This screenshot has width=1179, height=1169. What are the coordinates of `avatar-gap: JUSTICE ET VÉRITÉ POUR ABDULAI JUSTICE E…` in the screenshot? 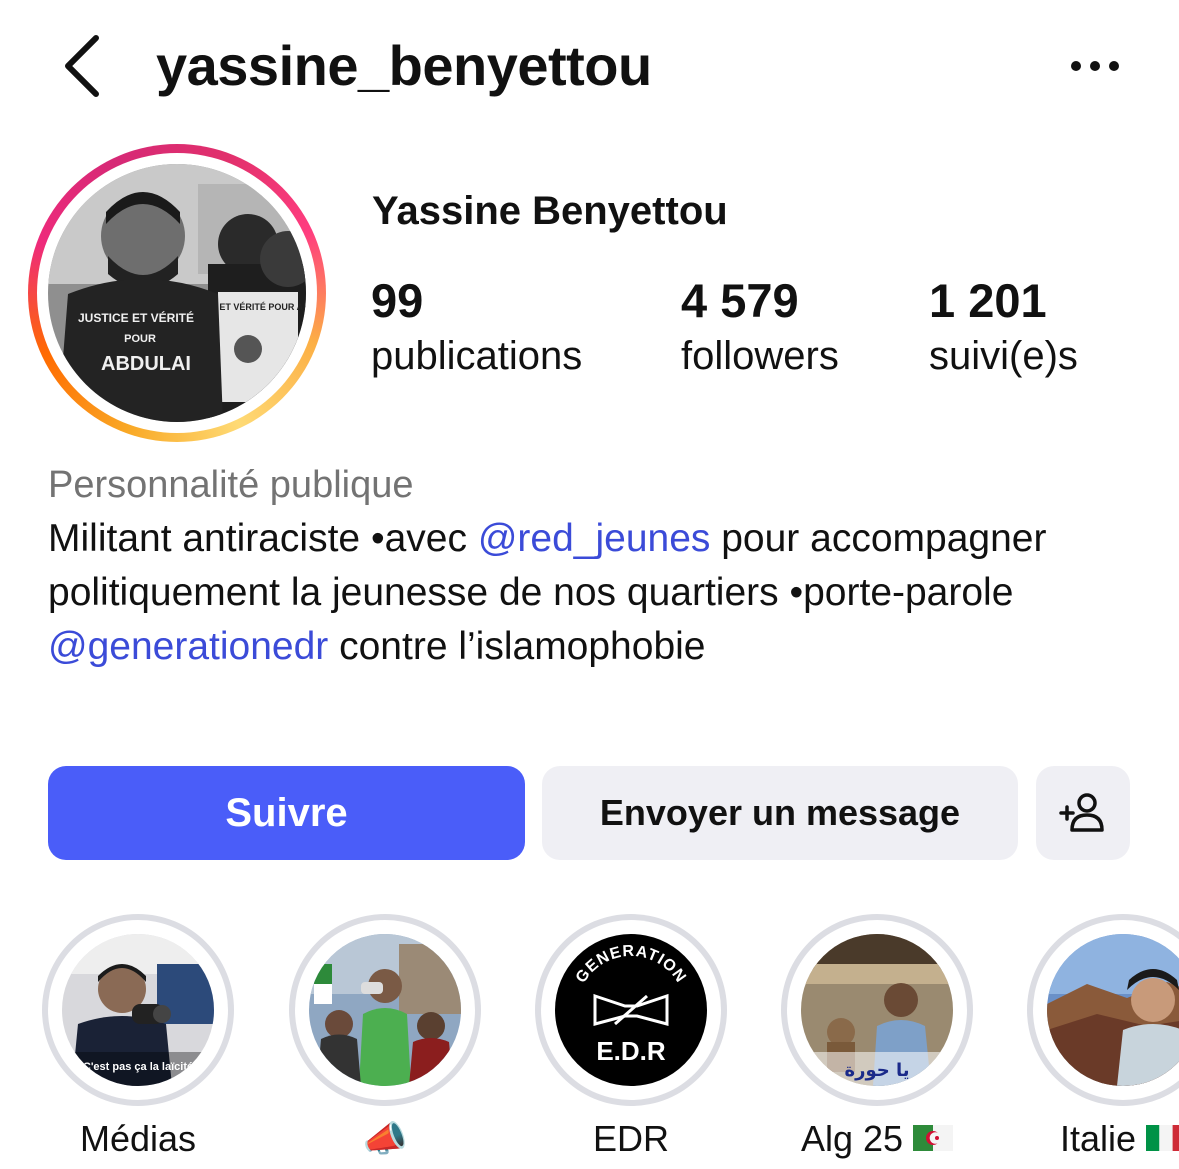 It's located at (177, 293).